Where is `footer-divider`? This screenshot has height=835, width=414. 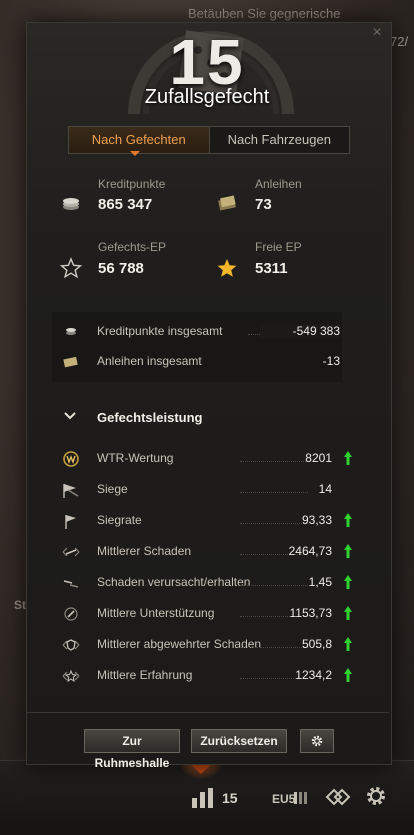
footer-divider is located at coordinates (208, 712).